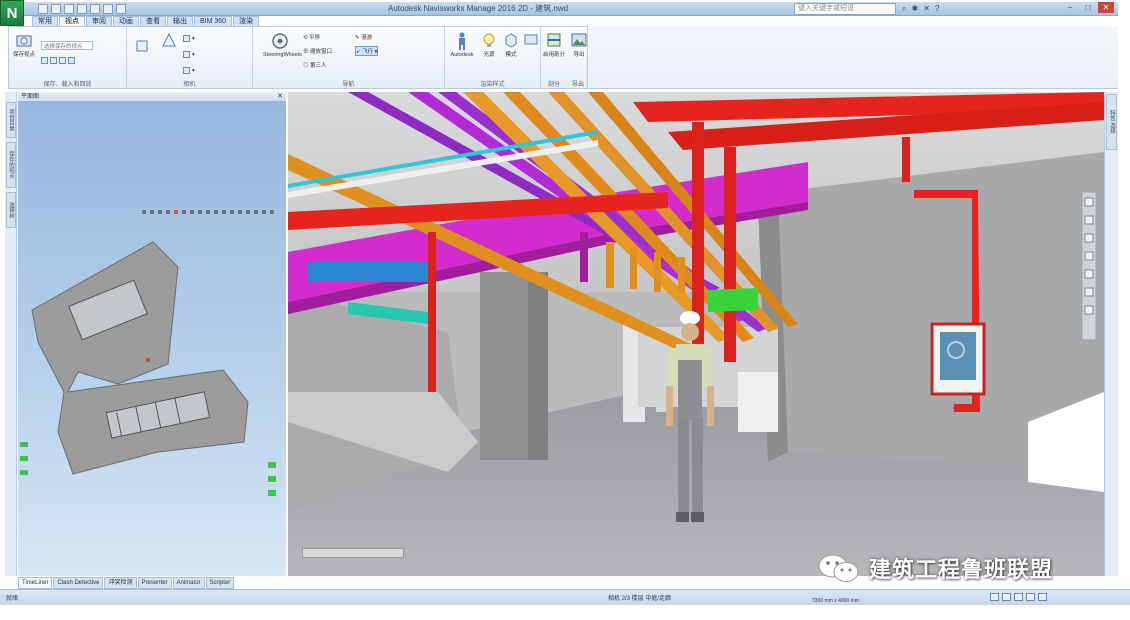 The width and height of the screenshot is (1130, 620). Describe the element at coordinates (188, 583) in the screenshot. I see `tab-animator: Animator` at that location.